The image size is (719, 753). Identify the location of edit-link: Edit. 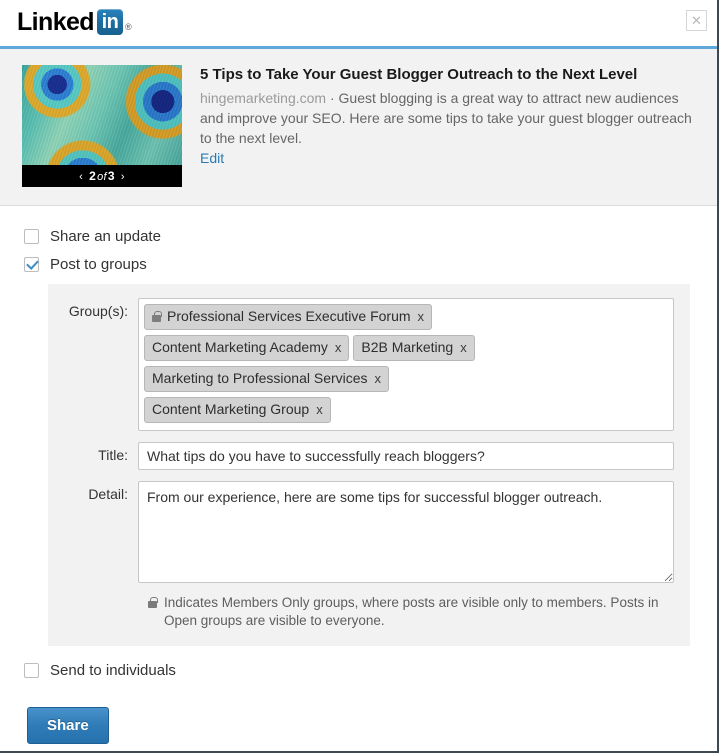
(212, 158).